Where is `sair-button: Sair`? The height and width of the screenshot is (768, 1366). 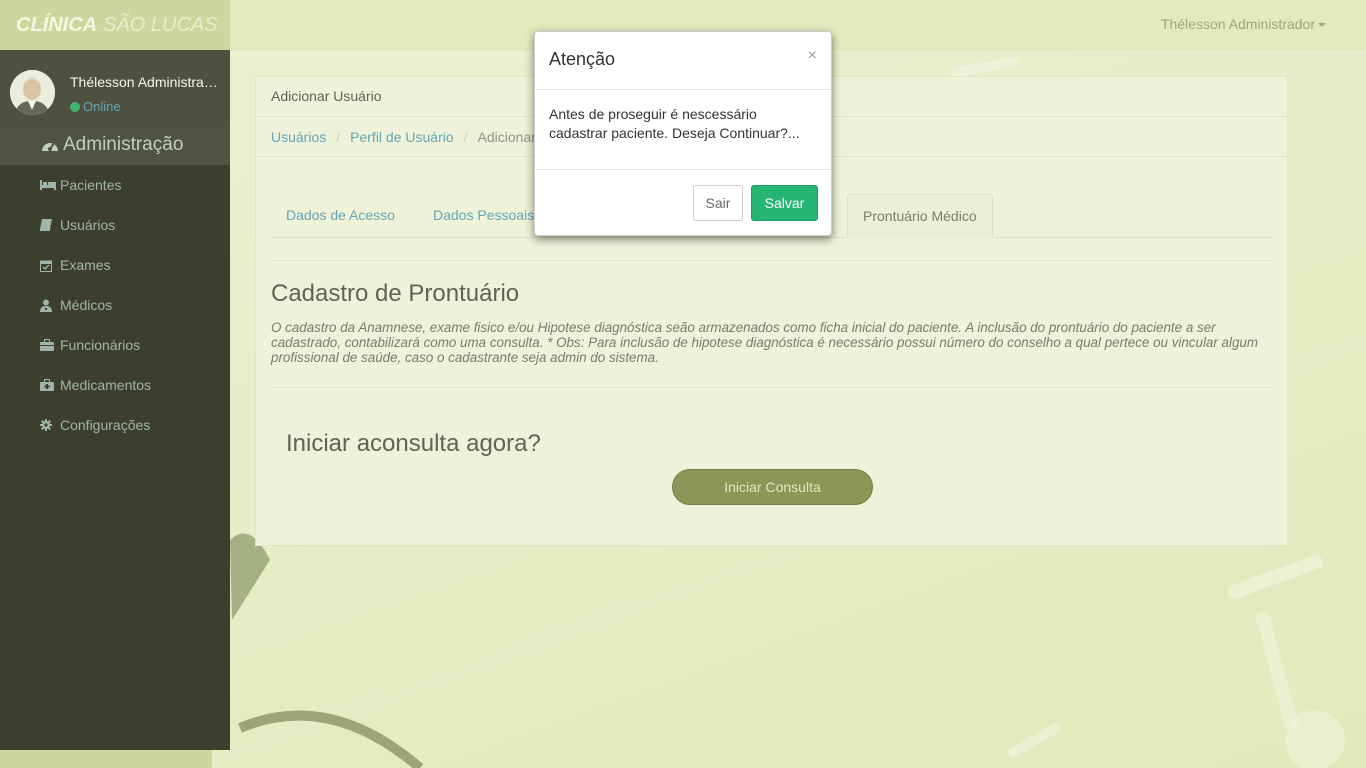 sair-button: Sair is located at coordinates (718, 203).